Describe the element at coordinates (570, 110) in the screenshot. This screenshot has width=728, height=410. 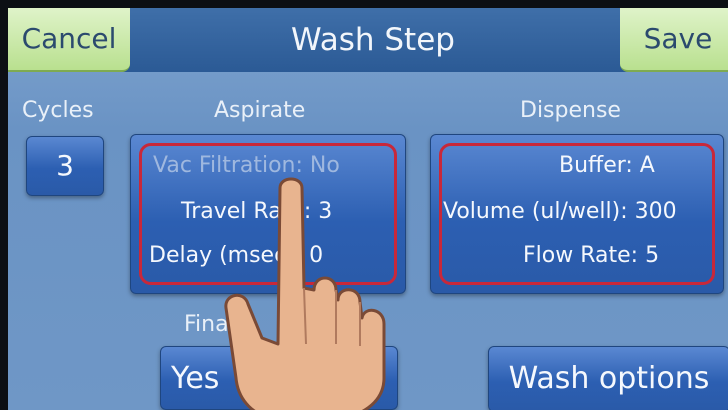
I see `dispense-label: Dispense` at that location.